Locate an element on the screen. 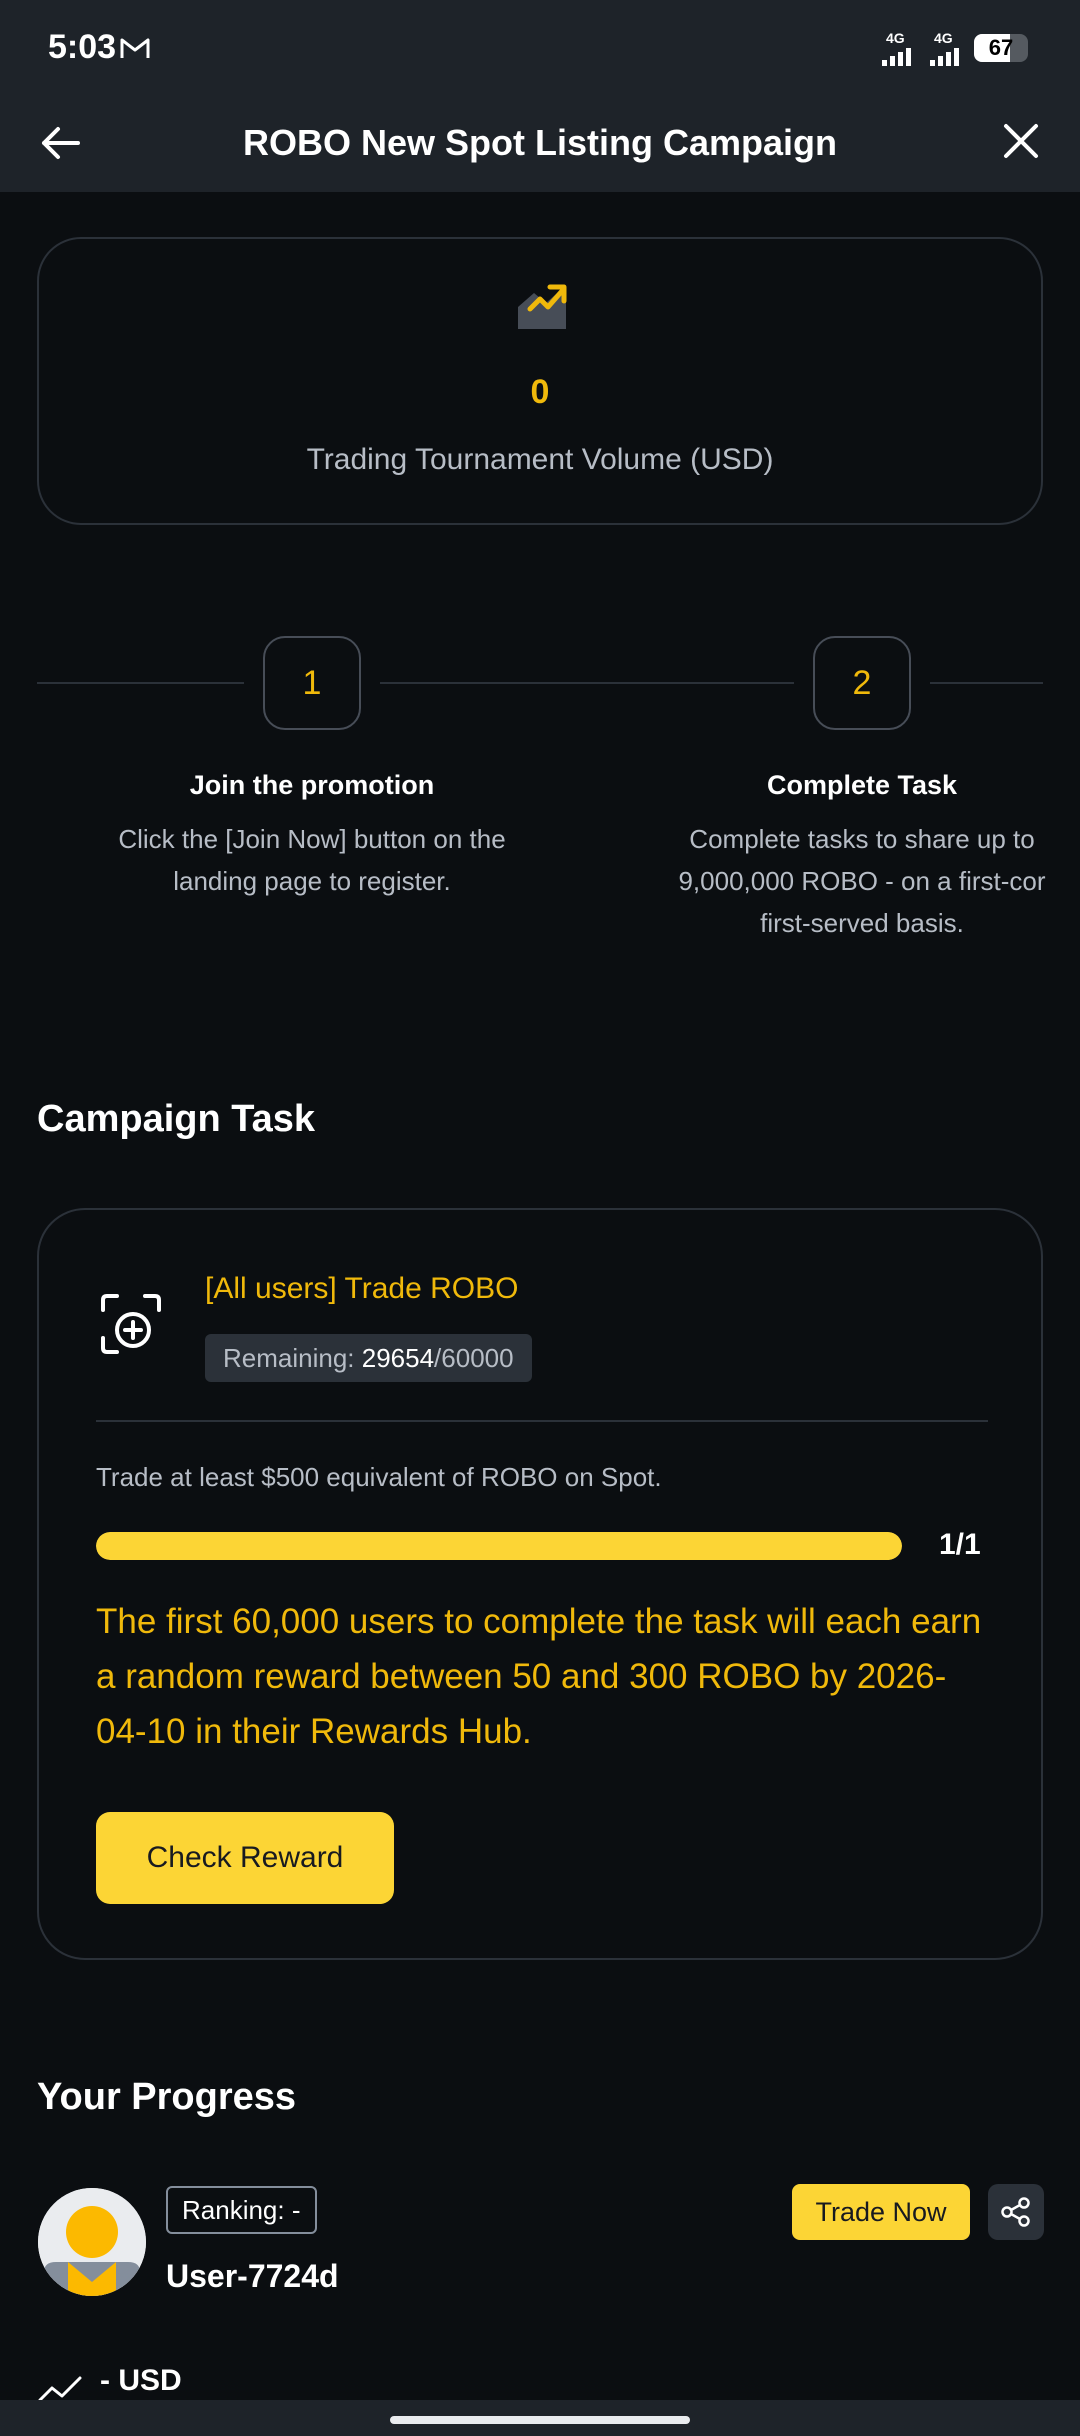 This screenshot has height=2436, width=1080. your-progress-heading: Your Progress is located at coordinates (167, 2097).